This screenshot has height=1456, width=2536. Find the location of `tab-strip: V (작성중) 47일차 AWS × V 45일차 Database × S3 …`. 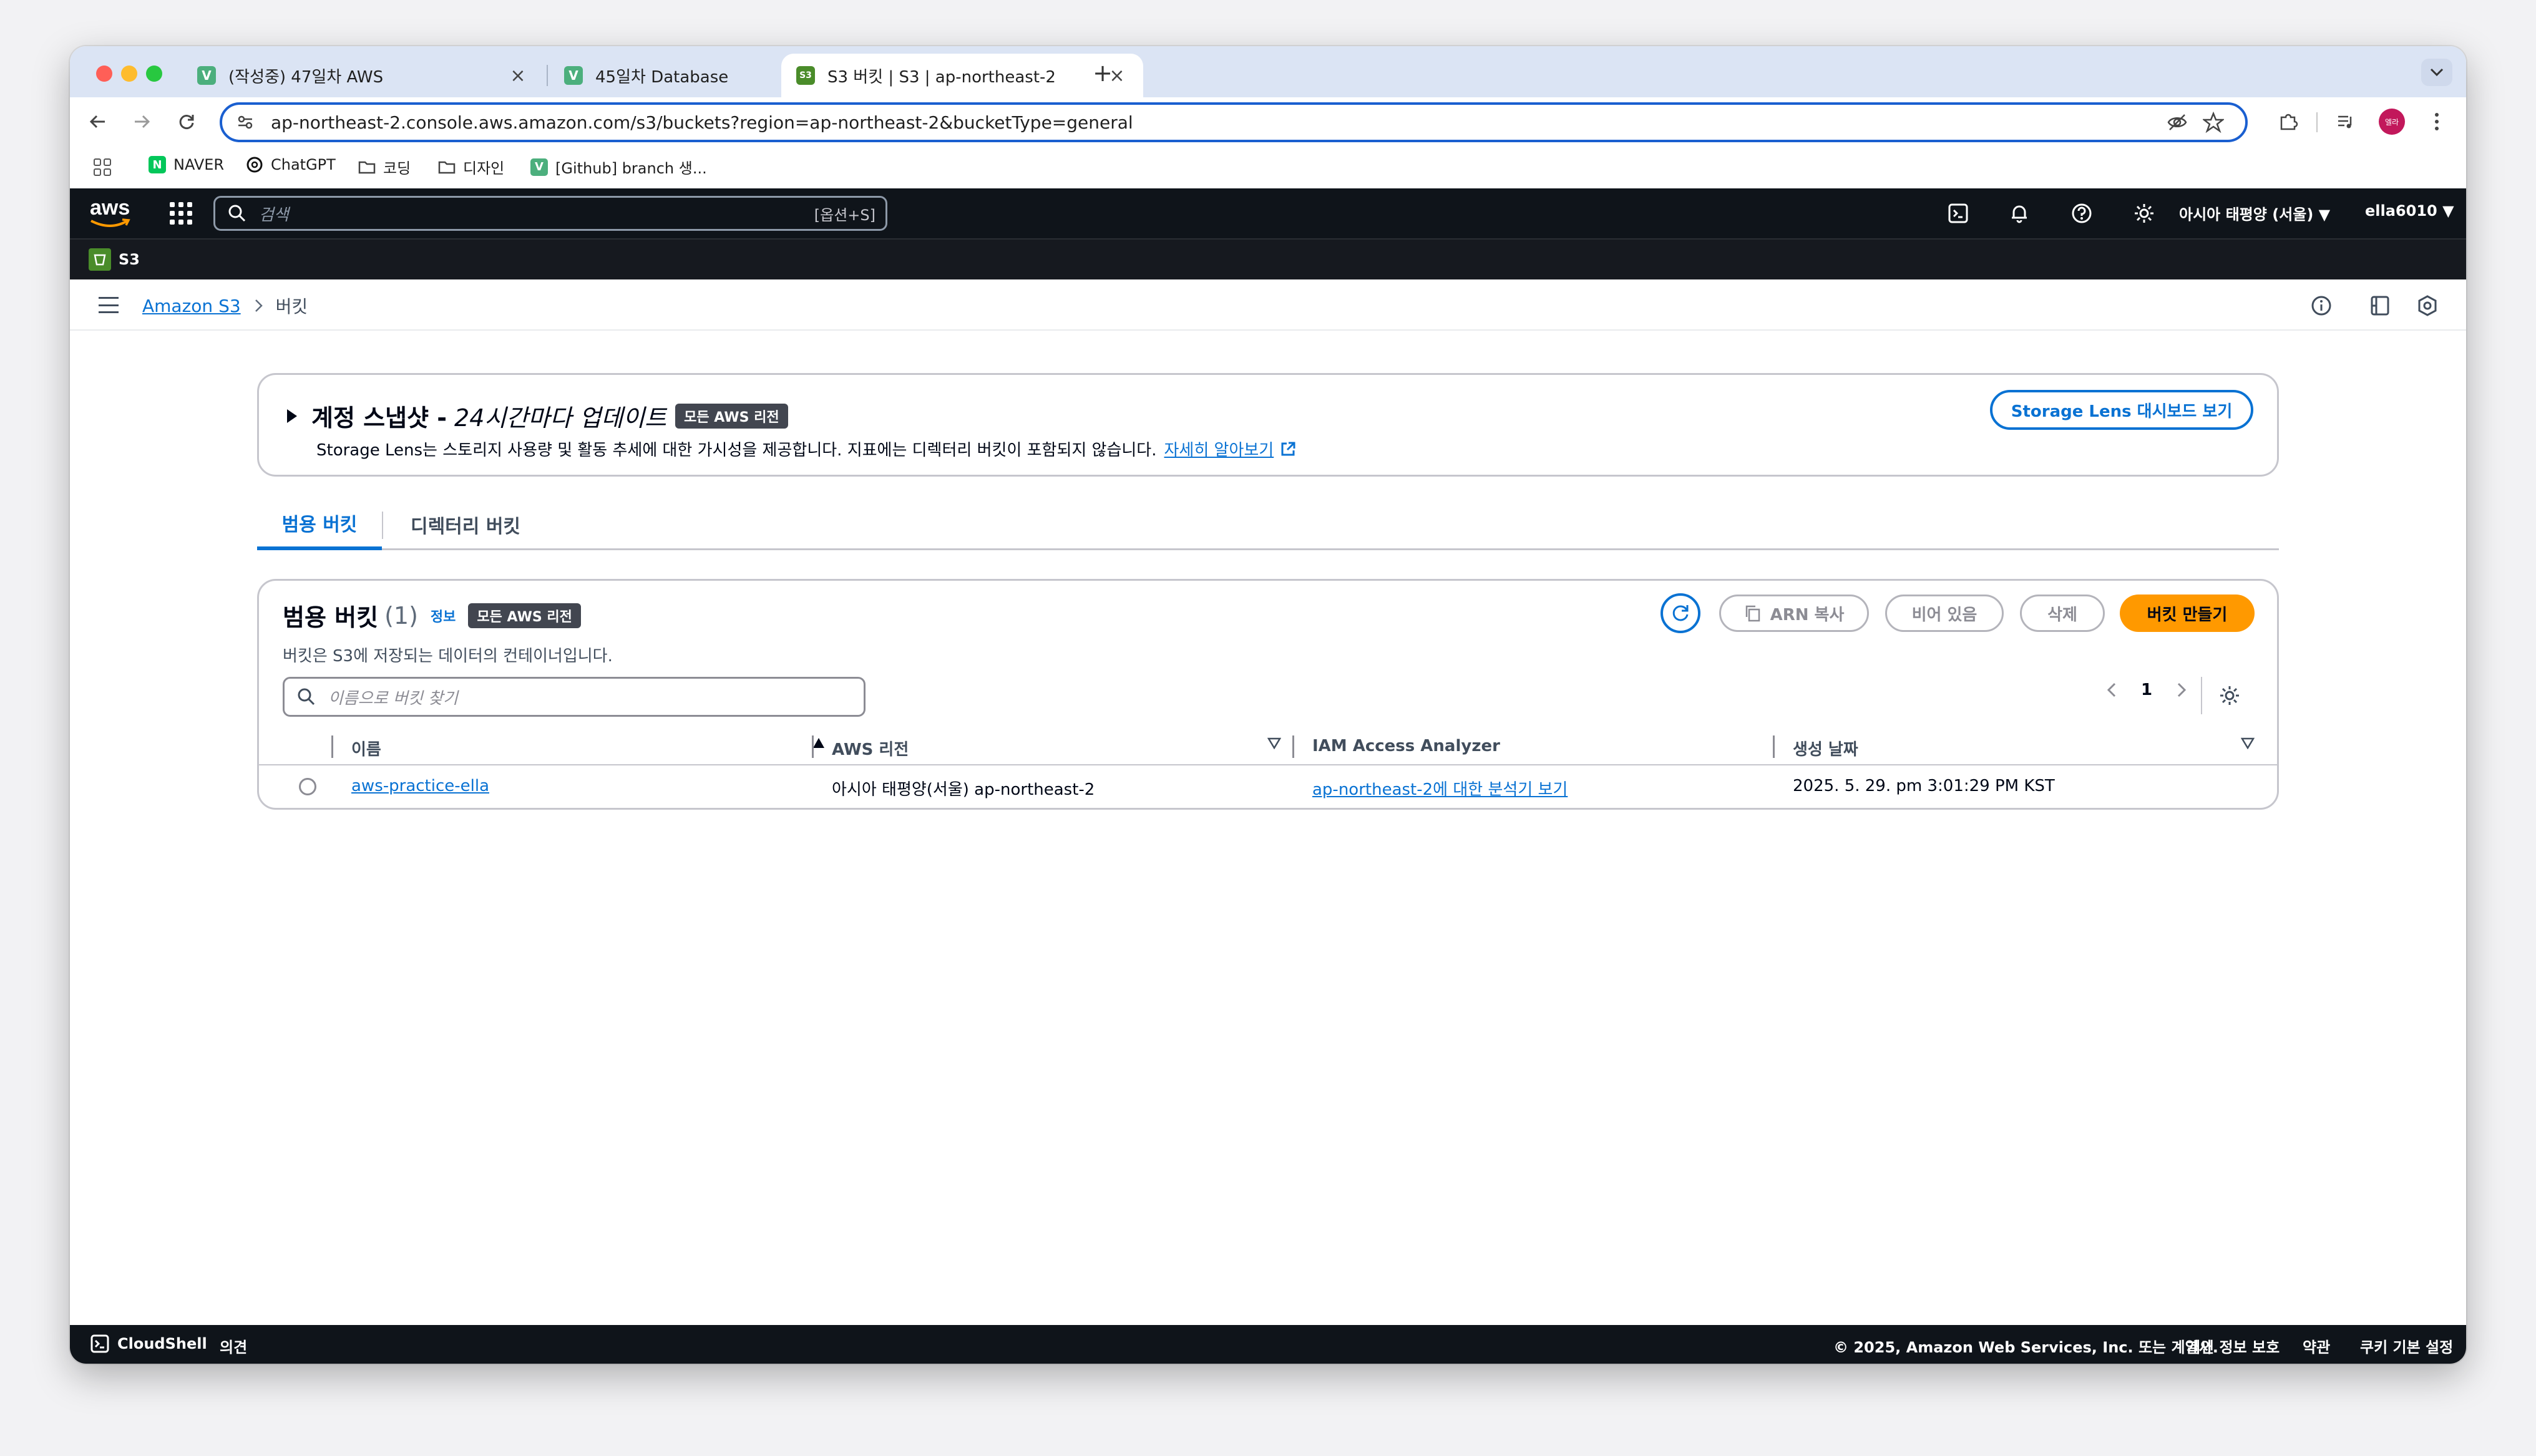

tab-strip: V (작성중) 47일차 AWS × V 45일차 Database × S3 … is located at coordinates (1268, 71).